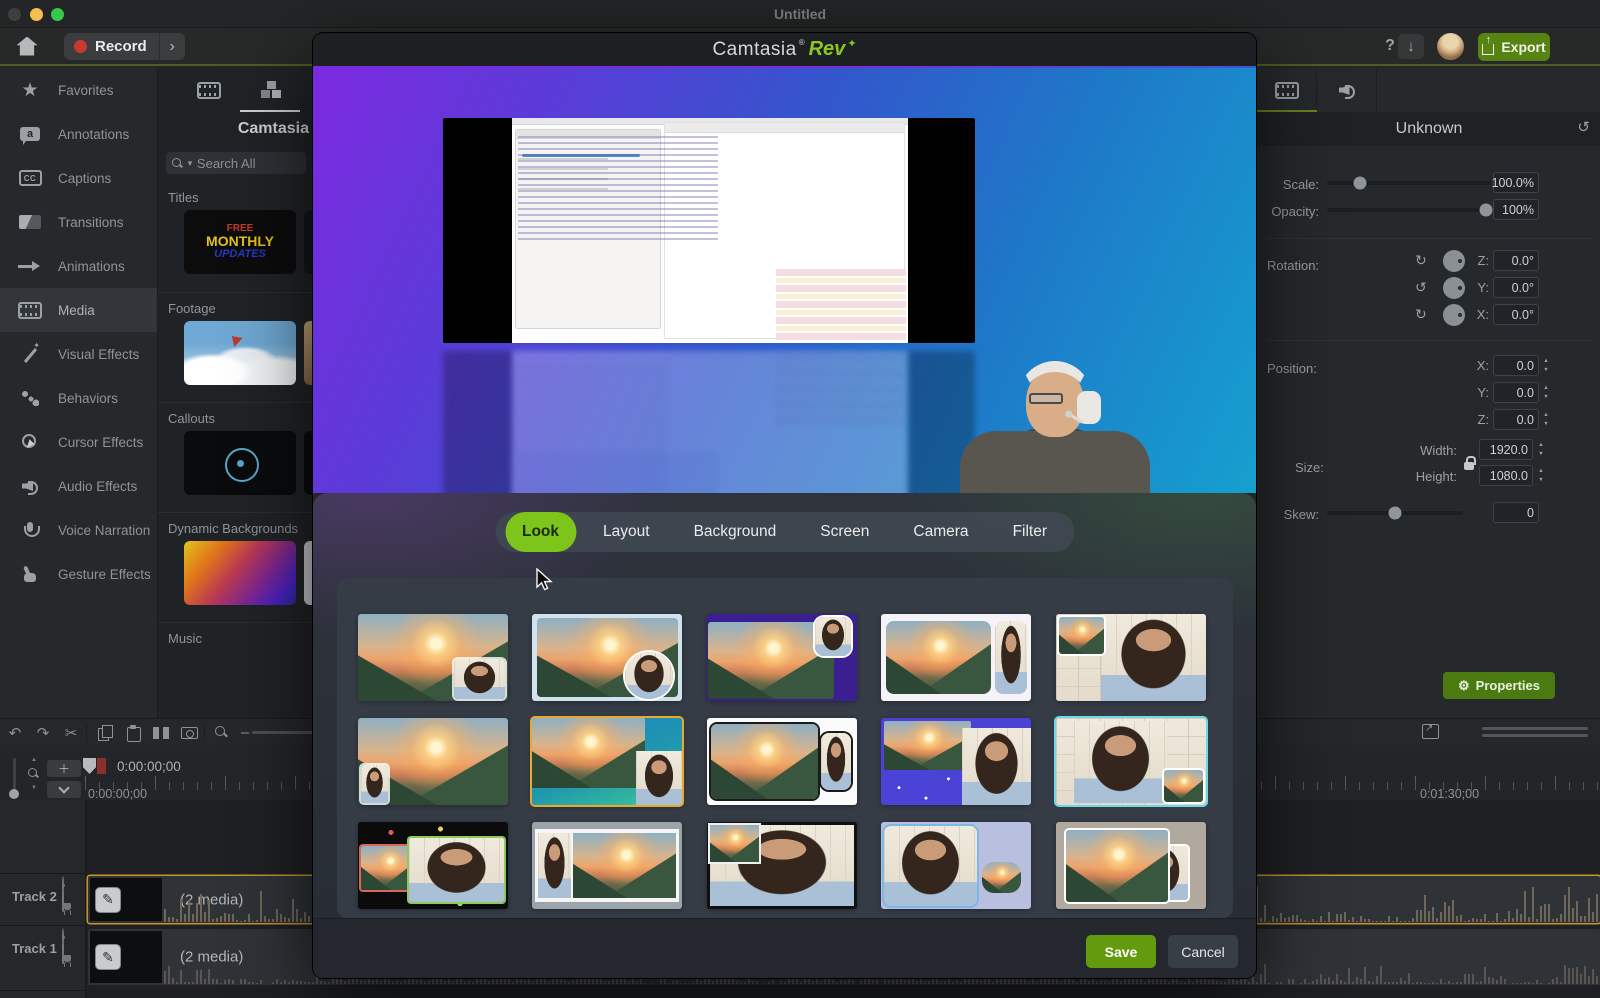  Describe the element at coordinates (190, 163) in the screenshot. I see `search-filter-dropdown-icon: ▼` at that location.